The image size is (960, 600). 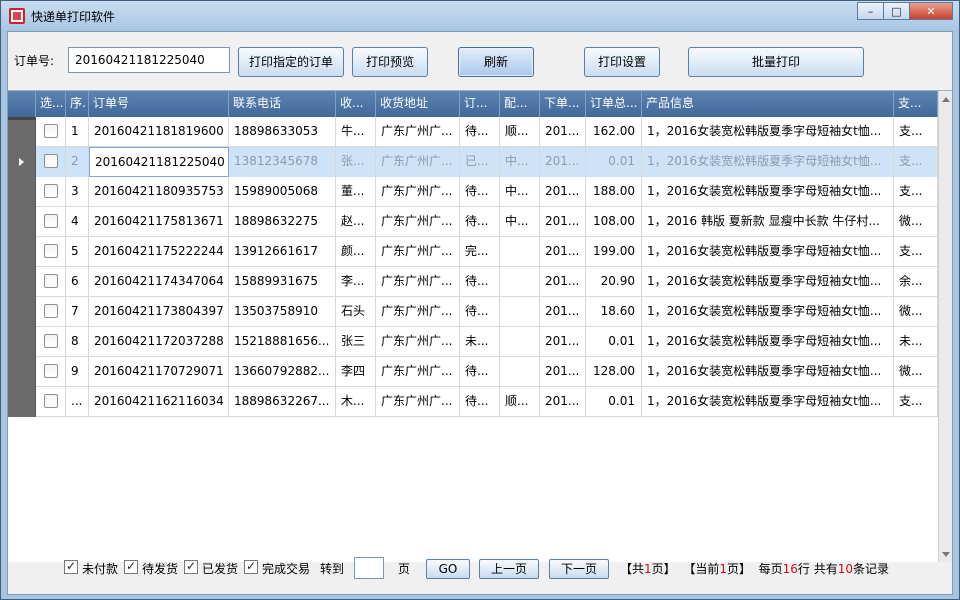 I want to click on cell-total: 0.01, so click(x=614, y=162).